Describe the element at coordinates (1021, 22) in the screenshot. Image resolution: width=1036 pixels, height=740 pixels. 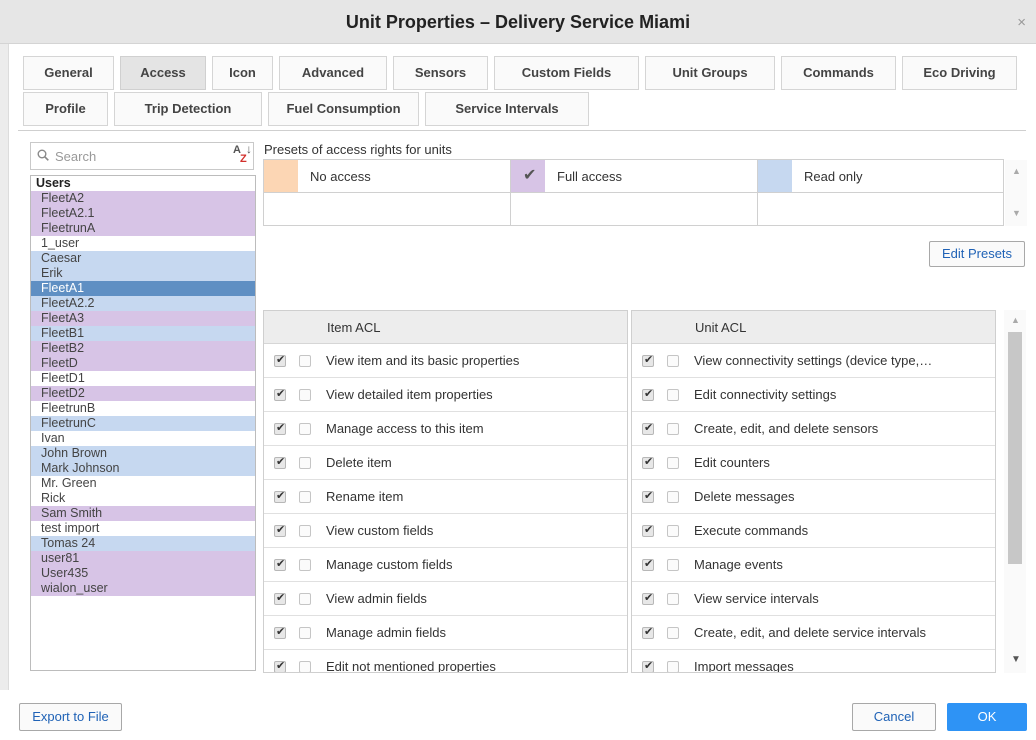
I see `close-icon: ×` at that location.